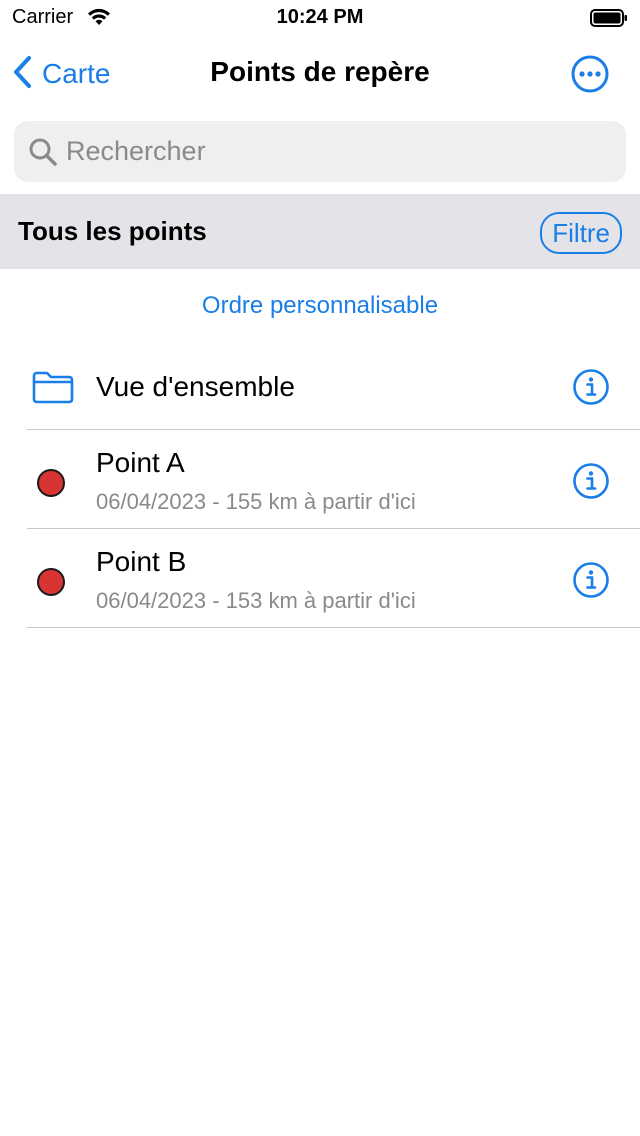 This screenshot has width=640, height=1136. Describe the element at coordinates (609, 20) in the screenshot. I see `battery-icon` at that location.